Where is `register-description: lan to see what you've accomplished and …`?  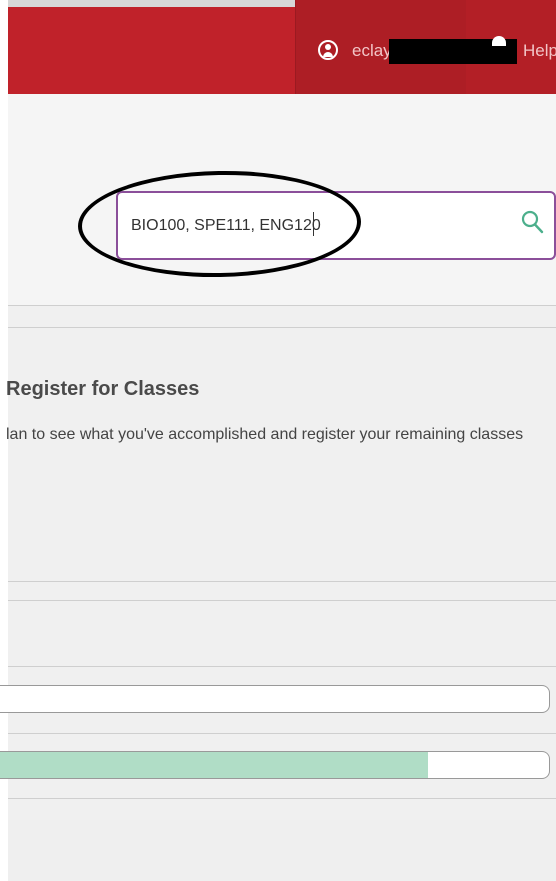 register-description: lan to see what you've accomplished and … is located at coordinates (265, 434).